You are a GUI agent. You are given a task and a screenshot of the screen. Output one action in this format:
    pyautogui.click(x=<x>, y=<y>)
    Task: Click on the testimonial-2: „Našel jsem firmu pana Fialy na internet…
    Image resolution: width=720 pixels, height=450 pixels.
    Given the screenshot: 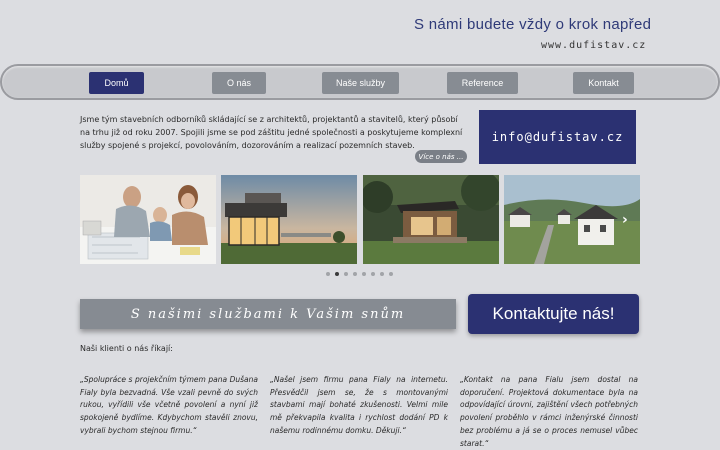 What is the action you would take?
    pyautogui.click(x=359, y=405)
    